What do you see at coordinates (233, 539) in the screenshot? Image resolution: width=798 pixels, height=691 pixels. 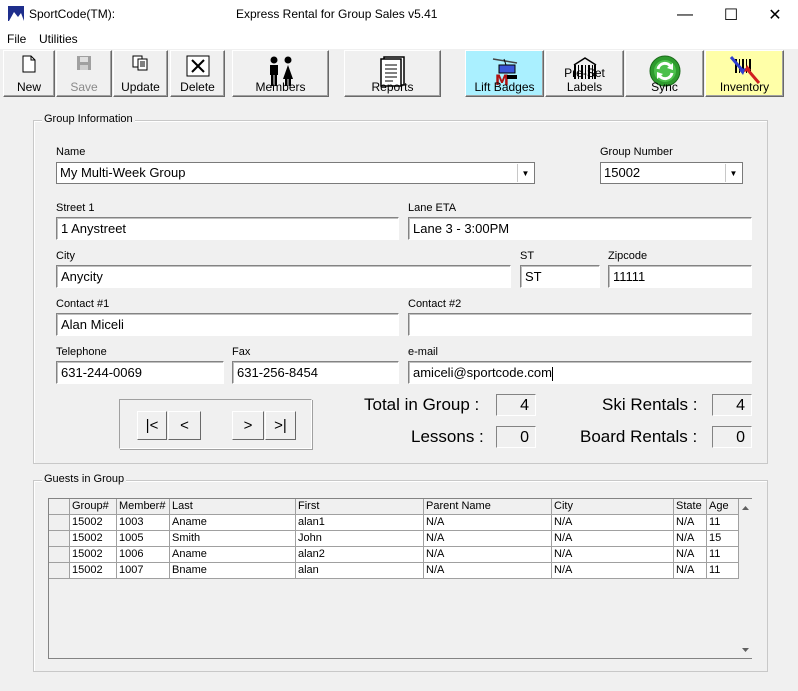 I see `cell-last: Smith` at bounding box center [233, 539].